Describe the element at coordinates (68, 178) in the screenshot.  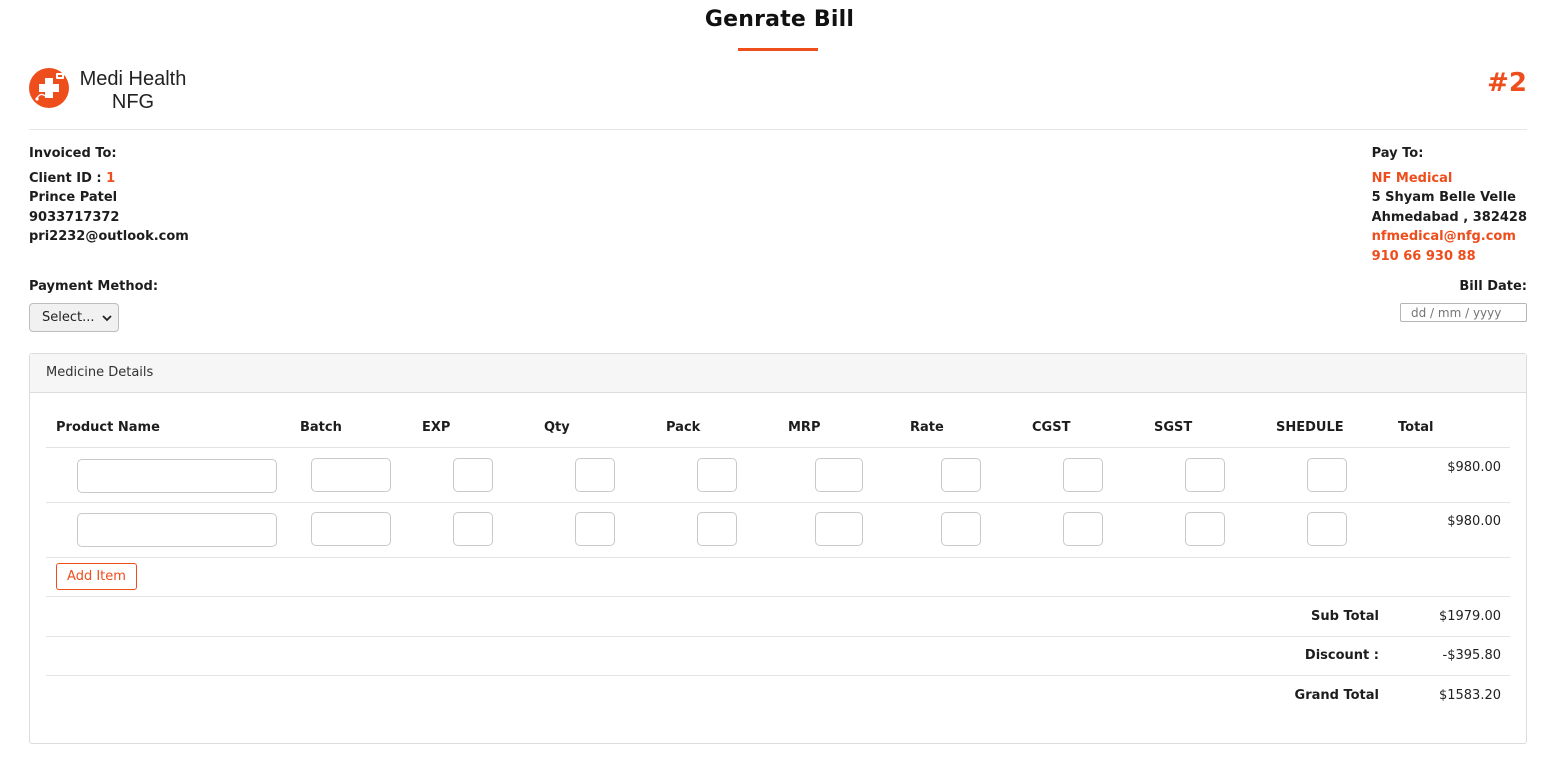
I see `client-id-label: Client ID :` at that location.